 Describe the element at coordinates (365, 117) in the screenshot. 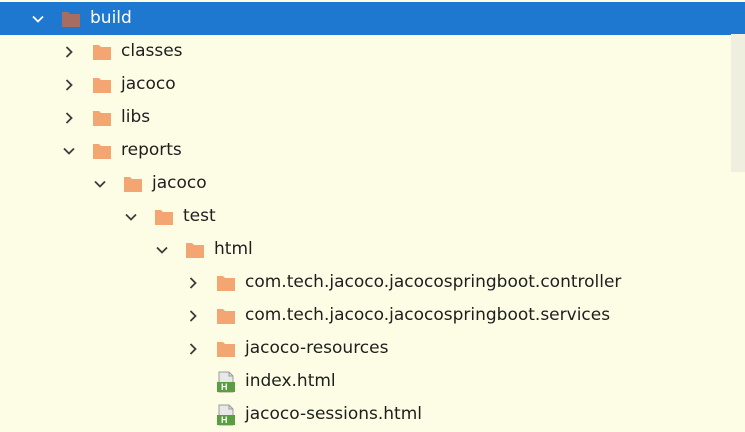

I see `tree-row: libs` at that location.